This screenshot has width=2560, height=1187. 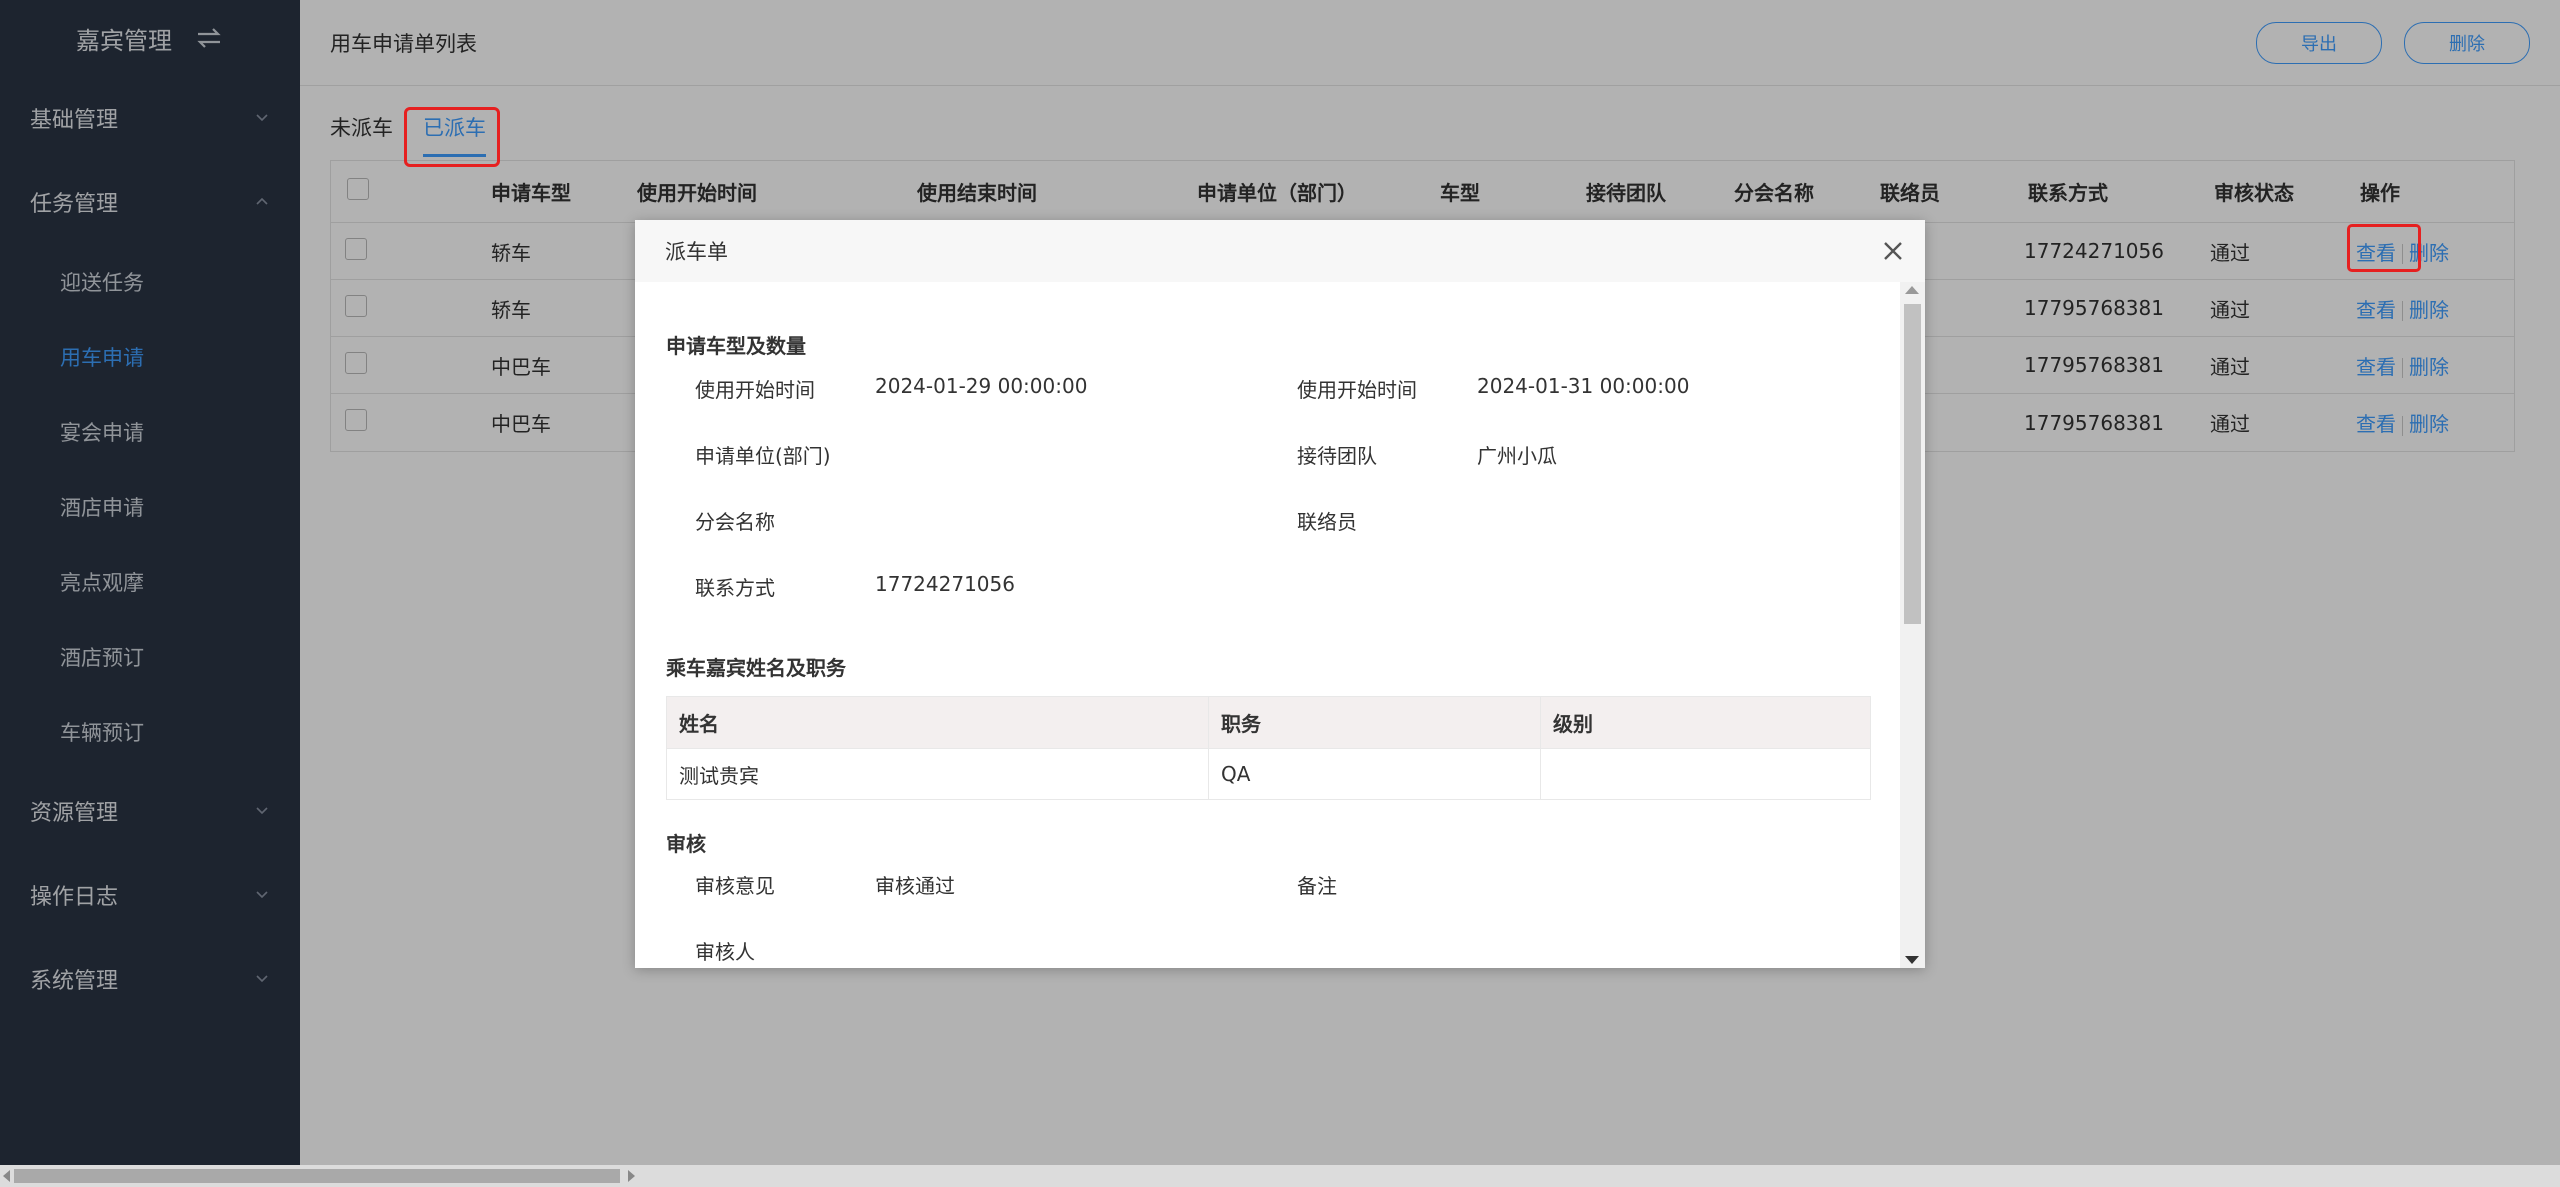 What do you see at coordinates (696, 252) in the screenshot?
I see `dialog-title: 派车单` at bounding box center [696, 252].